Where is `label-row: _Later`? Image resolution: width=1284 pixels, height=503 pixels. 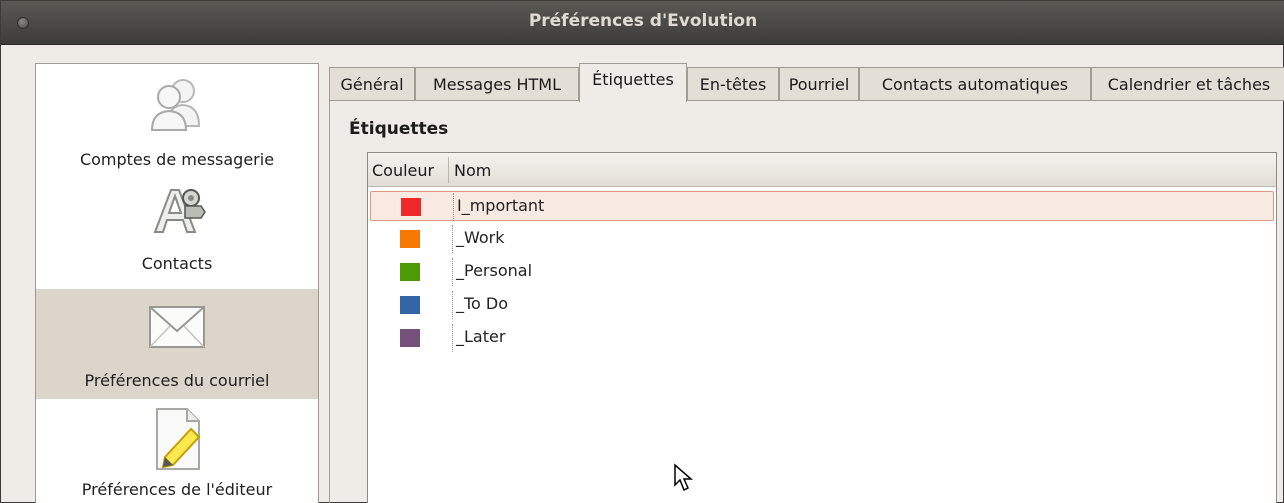 label-row: _Later is located at coordinates (822, 338).